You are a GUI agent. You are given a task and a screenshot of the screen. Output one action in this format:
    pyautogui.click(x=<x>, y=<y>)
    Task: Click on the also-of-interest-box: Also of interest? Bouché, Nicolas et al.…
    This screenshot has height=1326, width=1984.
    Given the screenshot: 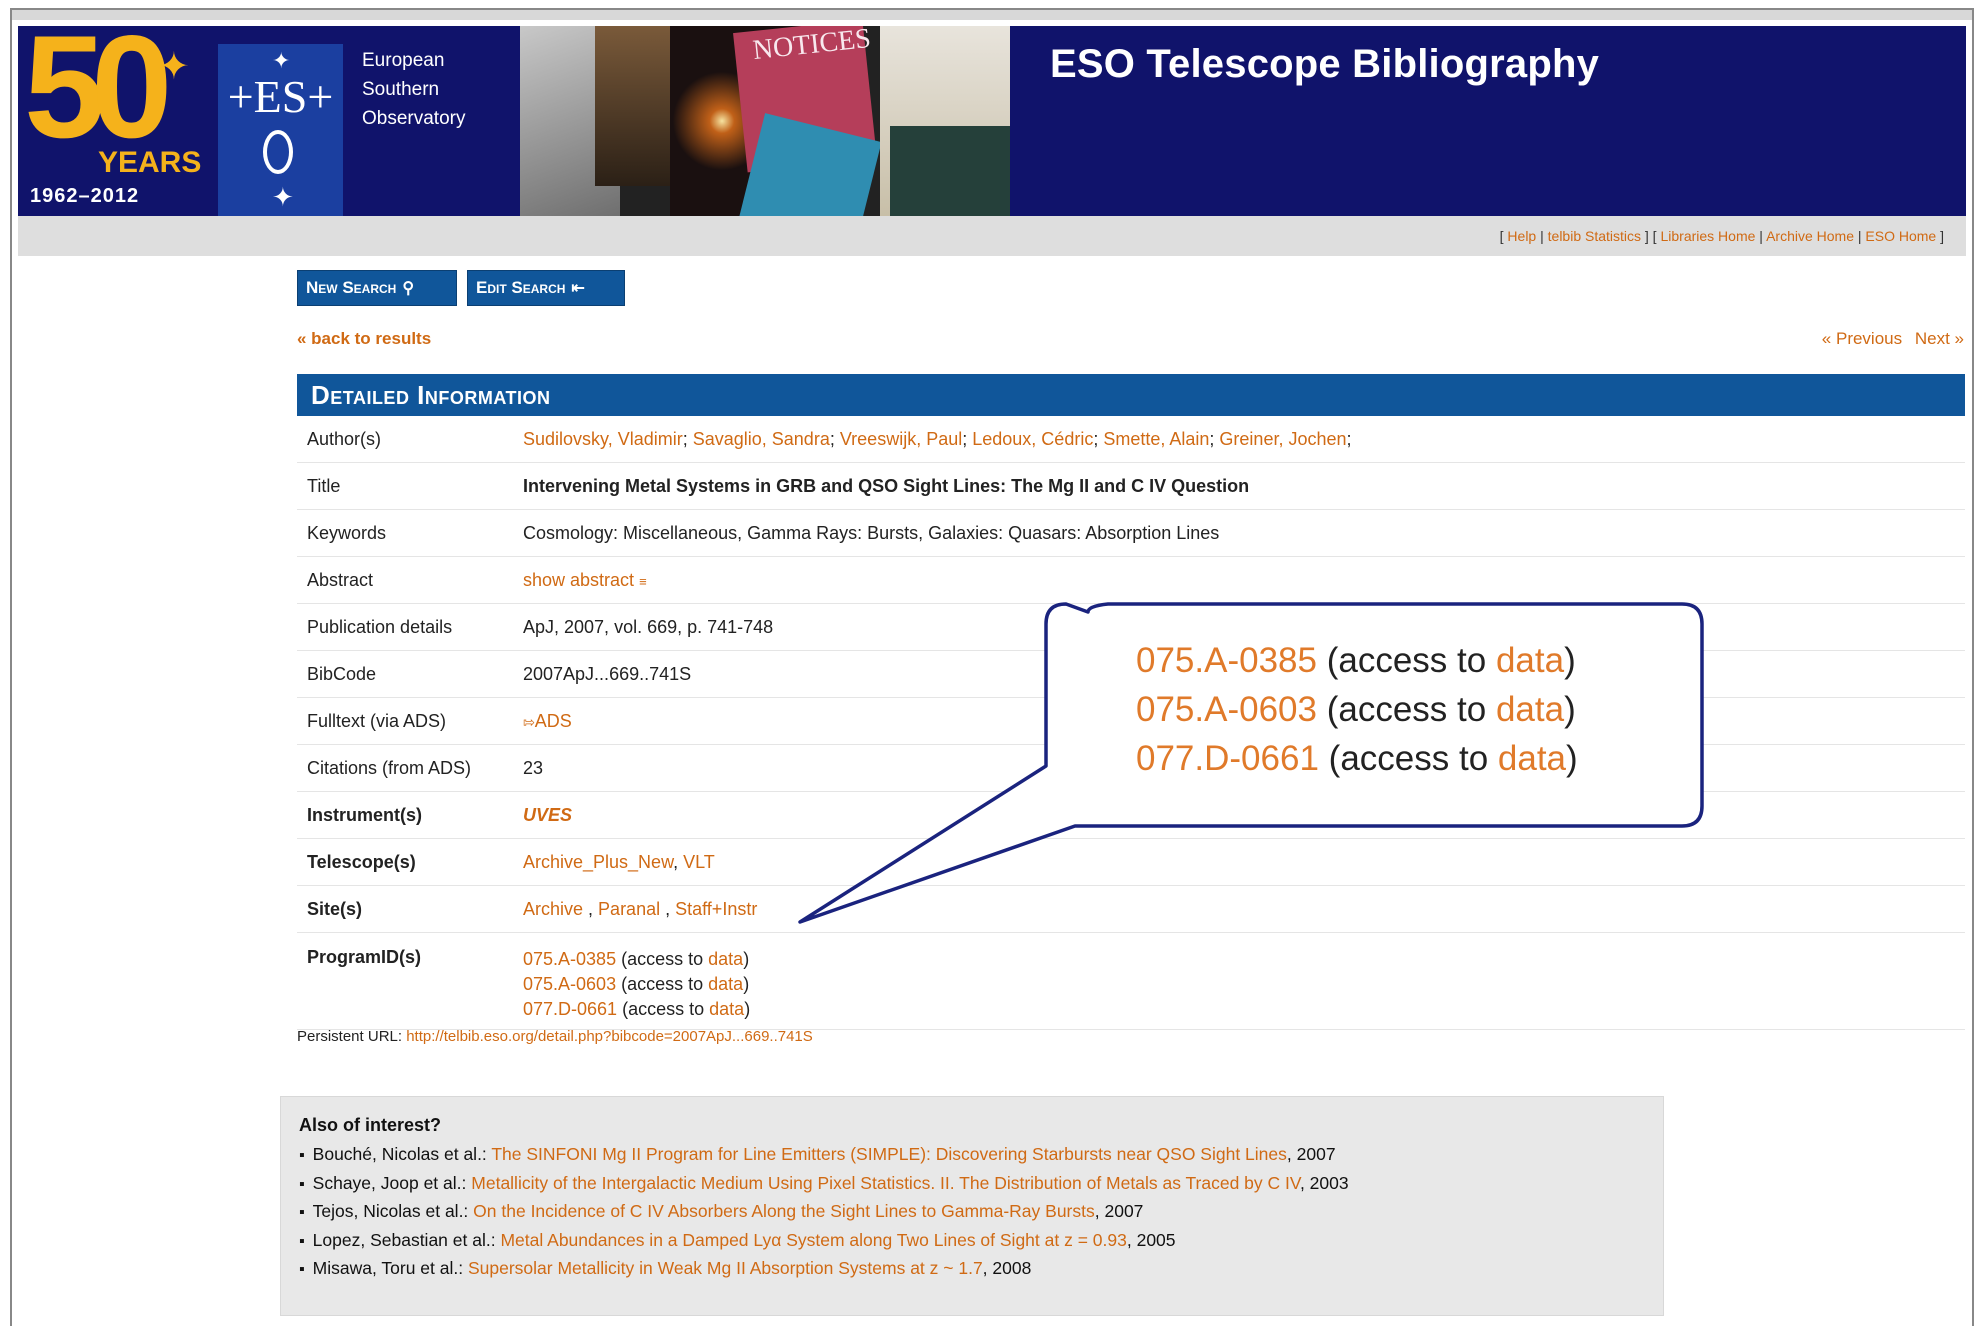 What is the action you would take?
    pyautogui.click(x=972, y=1206)
    